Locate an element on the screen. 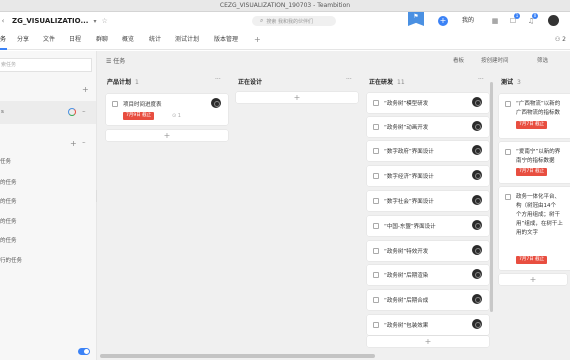 This screenshot has height=360, width=570. tab-test-plan: 测试计划 is located at coordinates (187, 40).